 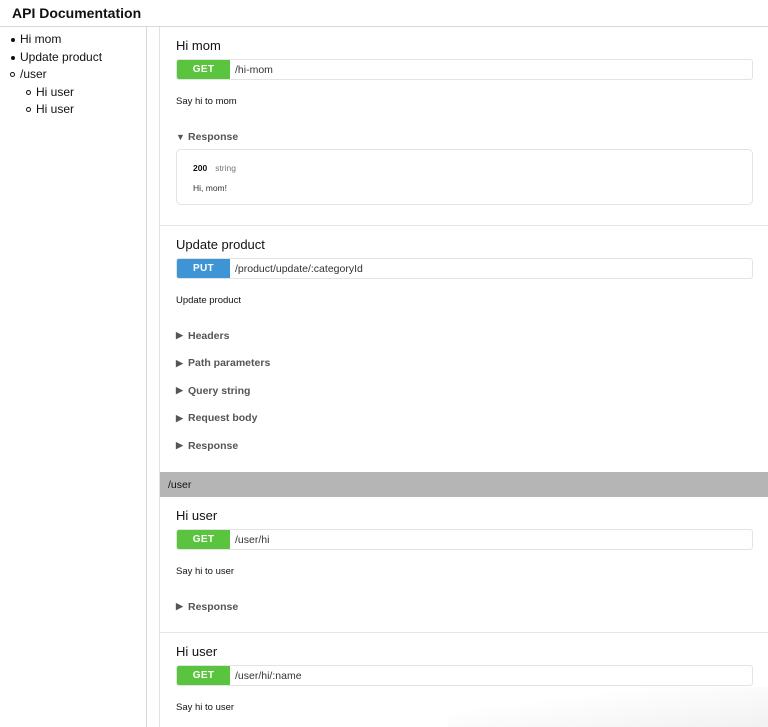 What do you see at coordinates (33, 74) in the screenshot?
I see `sidebar-item-label: /user` at bounding box center [33, 74].